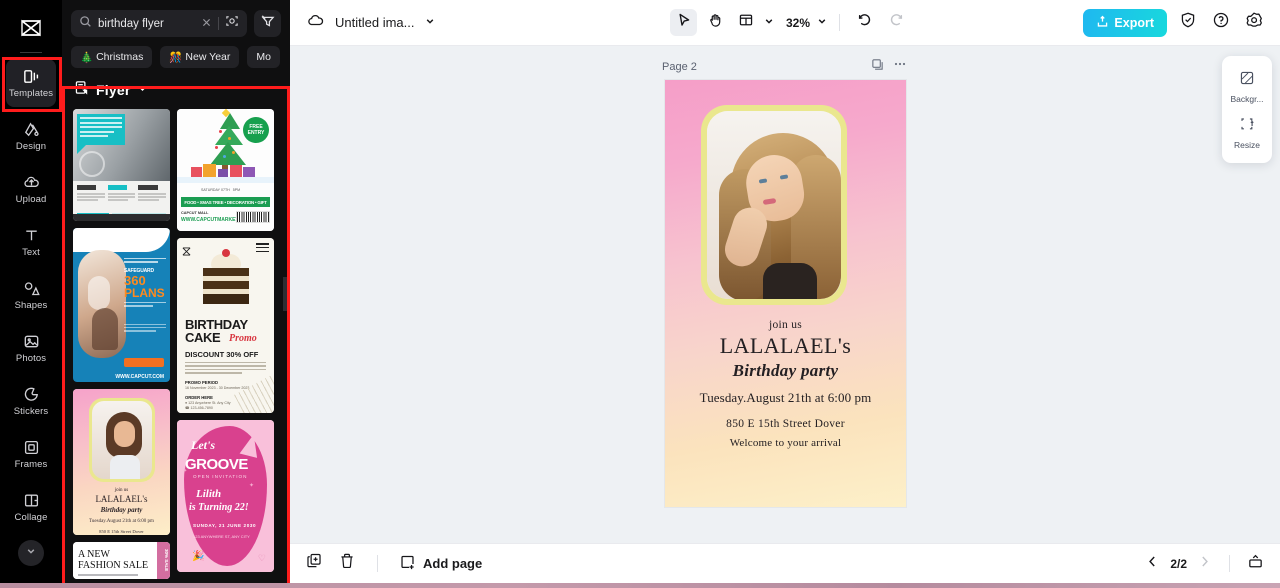 This screenshot has width=1280, height=588. I want to click on sidebar-item-frames: Frames, so click(31, 454).